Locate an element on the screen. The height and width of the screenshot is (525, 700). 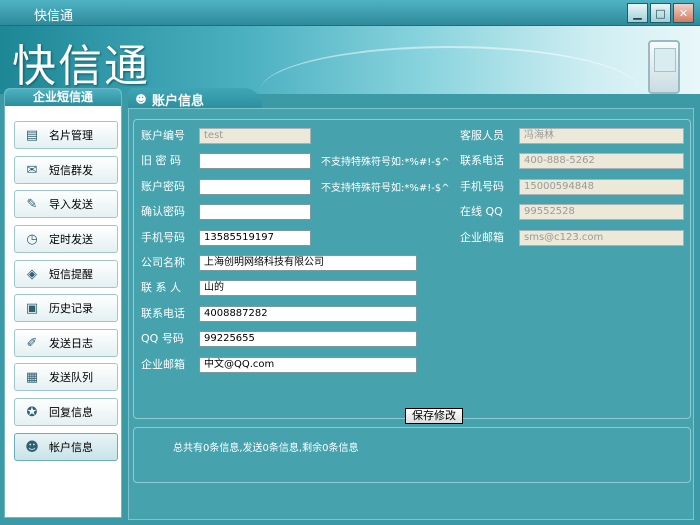
sidebar-item-label: 帐户信息 is located at coordinates (71, 447).